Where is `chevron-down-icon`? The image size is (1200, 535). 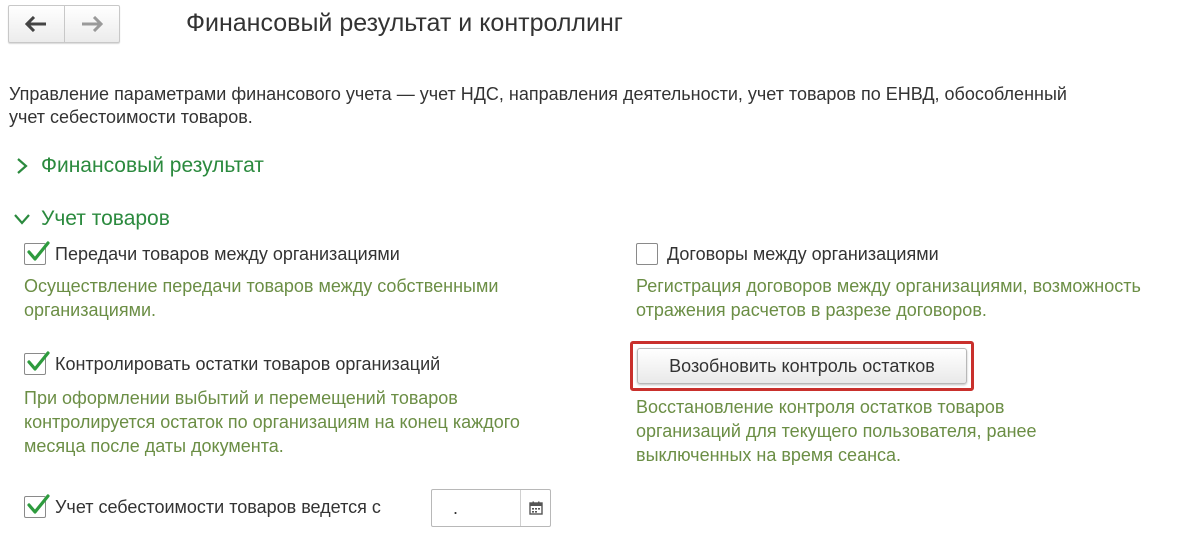 chevron-down-icon is located at coordinates (22, 219).